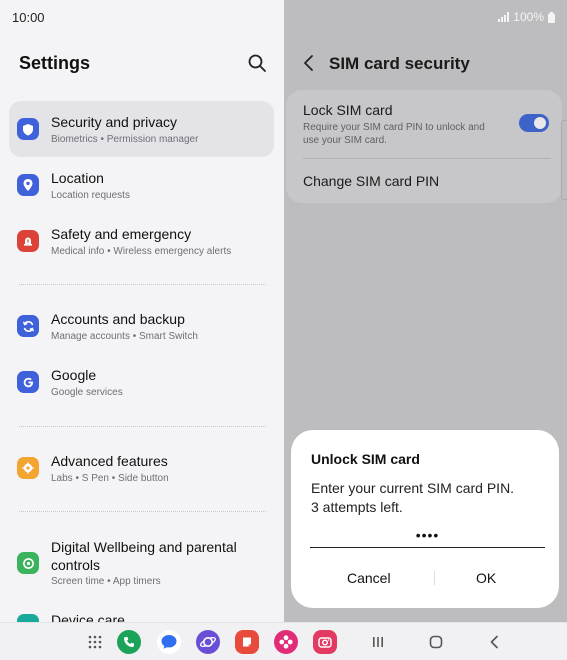 The height and width of the screenshot is (660, 567). Describe the element at coordinates (28, 382) in the screenshot. I see `google-icon` at that location.